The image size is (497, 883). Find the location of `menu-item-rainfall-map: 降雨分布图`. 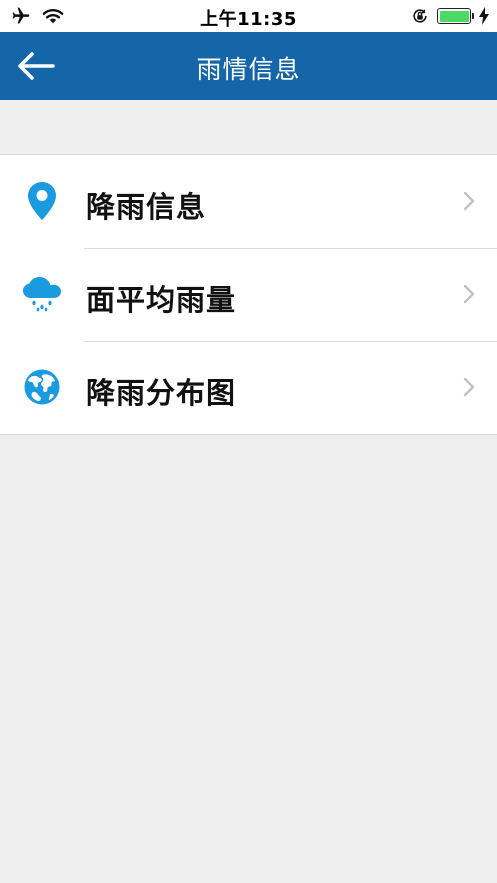

menu-item-rainfall-map: 降雨分布图 is located at coordinates (248, 387).